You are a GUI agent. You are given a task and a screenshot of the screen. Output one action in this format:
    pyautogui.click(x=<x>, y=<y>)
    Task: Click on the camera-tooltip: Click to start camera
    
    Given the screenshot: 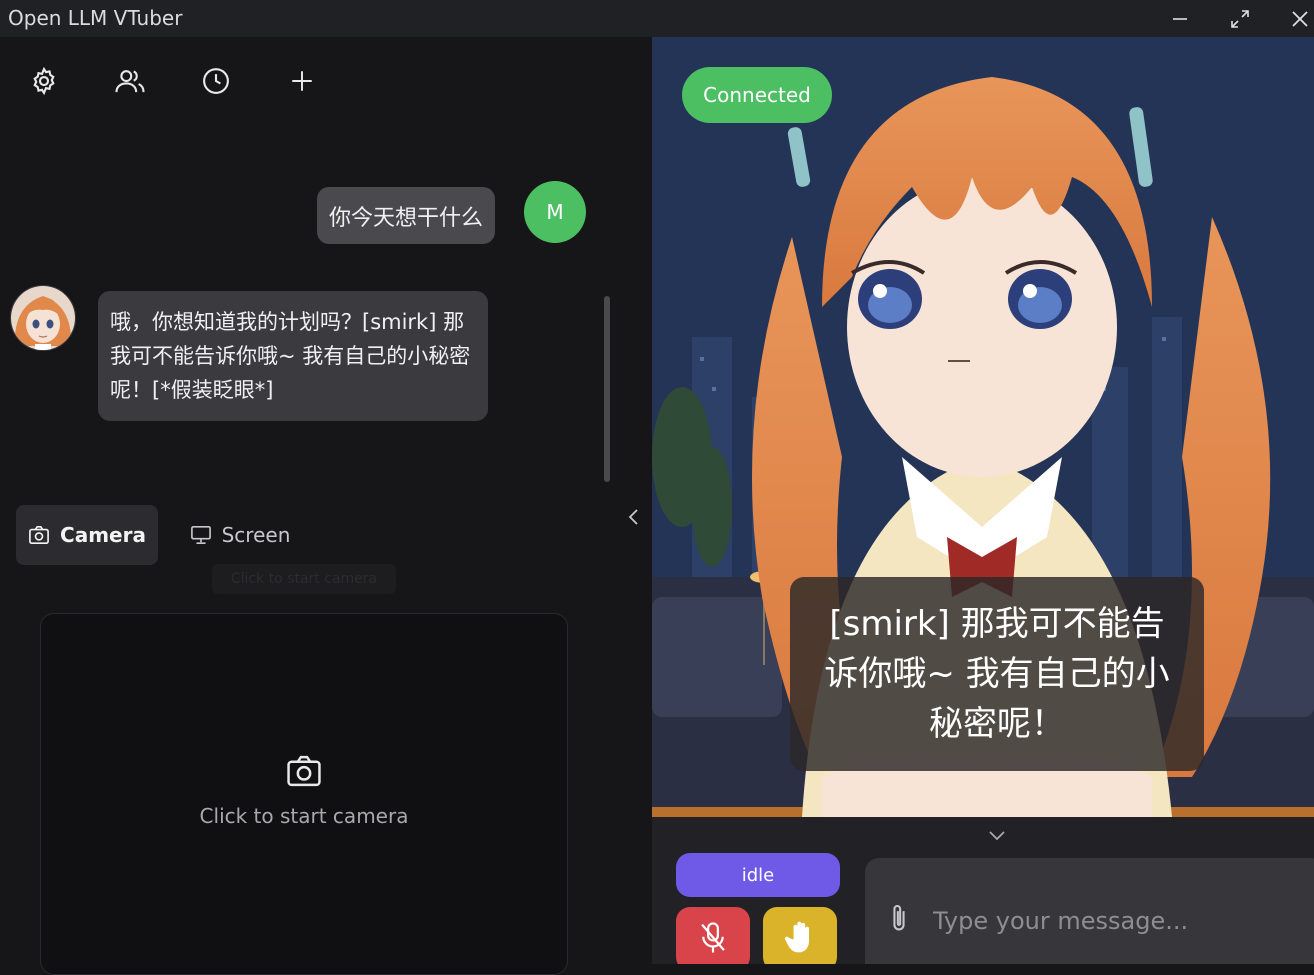 What is the action you would take?
    pyautogui.click(x=304, y=579)
    